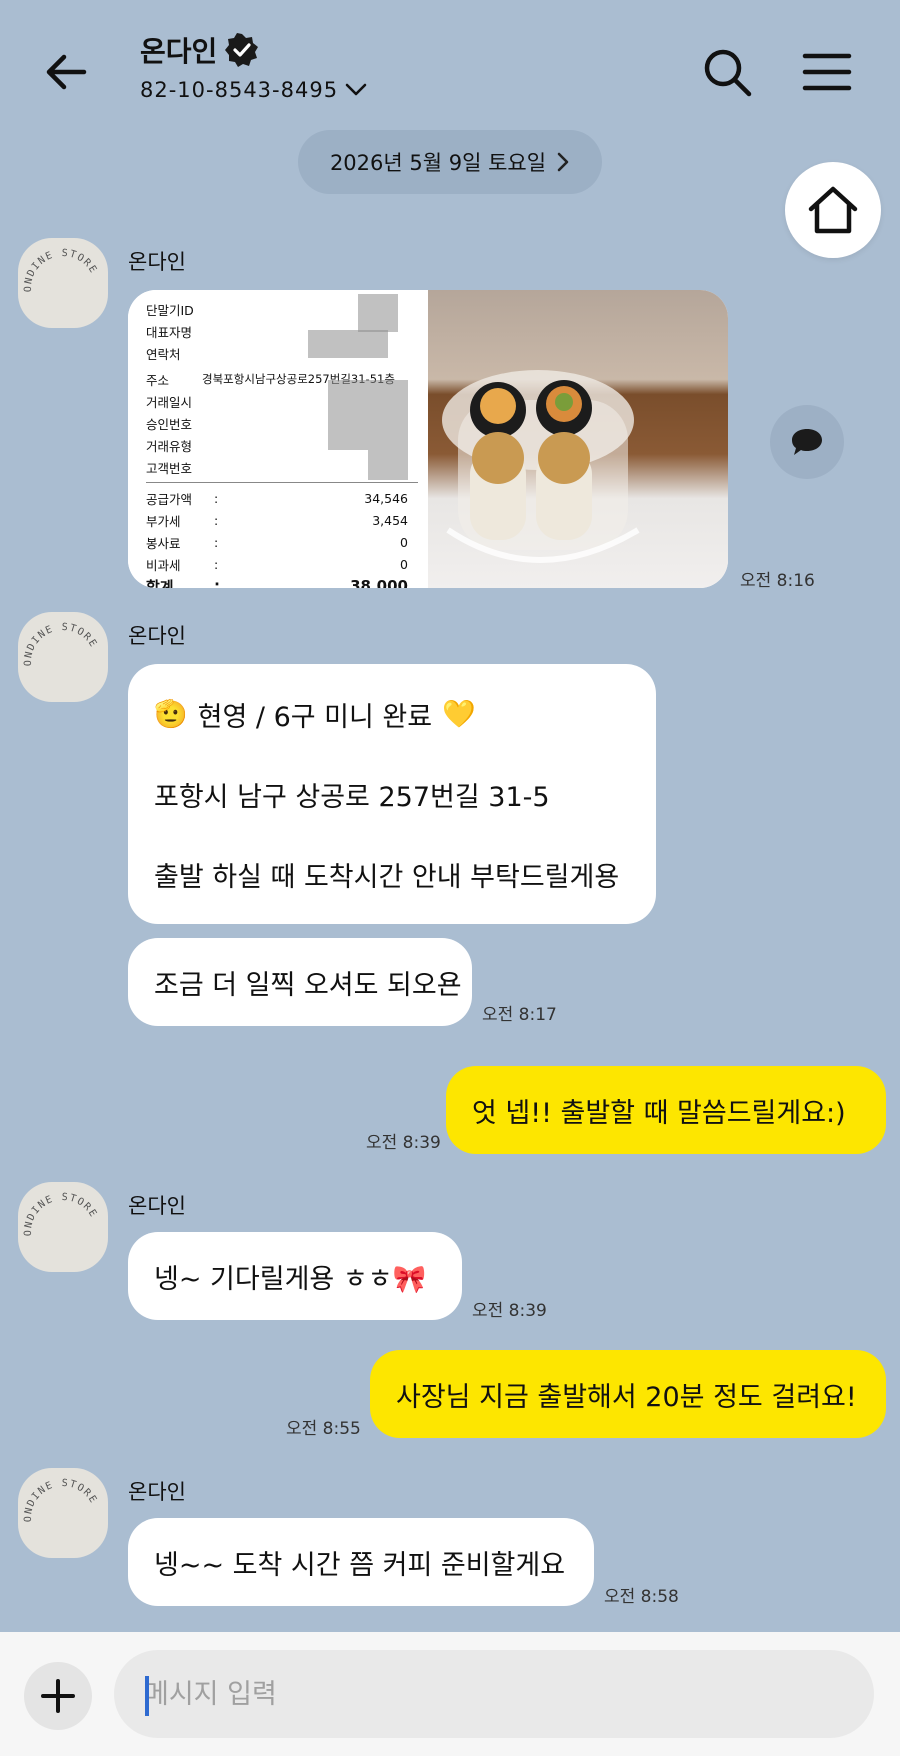  Describe the element at coordinates (277, 520) in the screenshot. I see `receipt-amount-row: 부가세:3,454` at that location.